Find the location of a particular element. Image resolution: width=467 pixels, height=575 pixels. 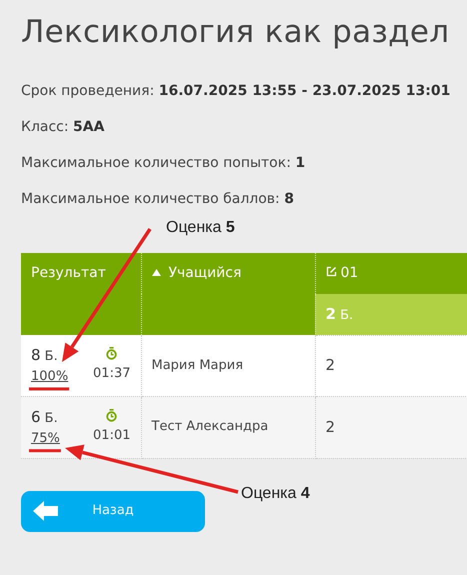

percent-link: 100% is located at coordinates (49, 376).